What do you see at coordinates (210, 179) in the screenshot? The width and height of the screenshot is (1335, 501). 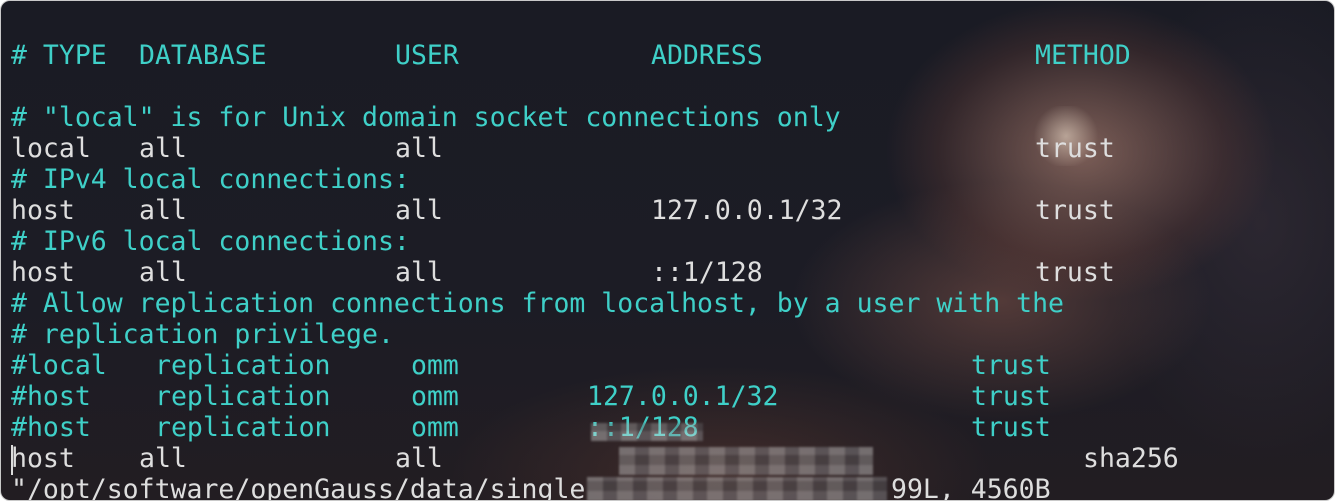 I see `comment-ipv4: # IPv4 local connections:` at bounding box center [210, 179].